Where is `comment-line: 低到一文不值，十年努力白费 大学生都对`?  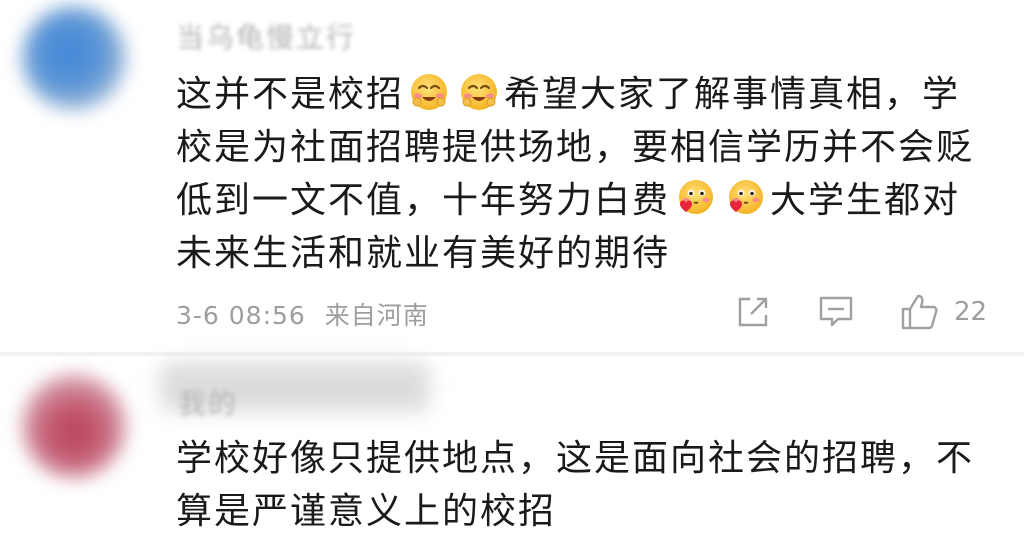 comment-line: 低到一文不值，十年努力白费 大学生都对 is located at coordinates (576, 200).